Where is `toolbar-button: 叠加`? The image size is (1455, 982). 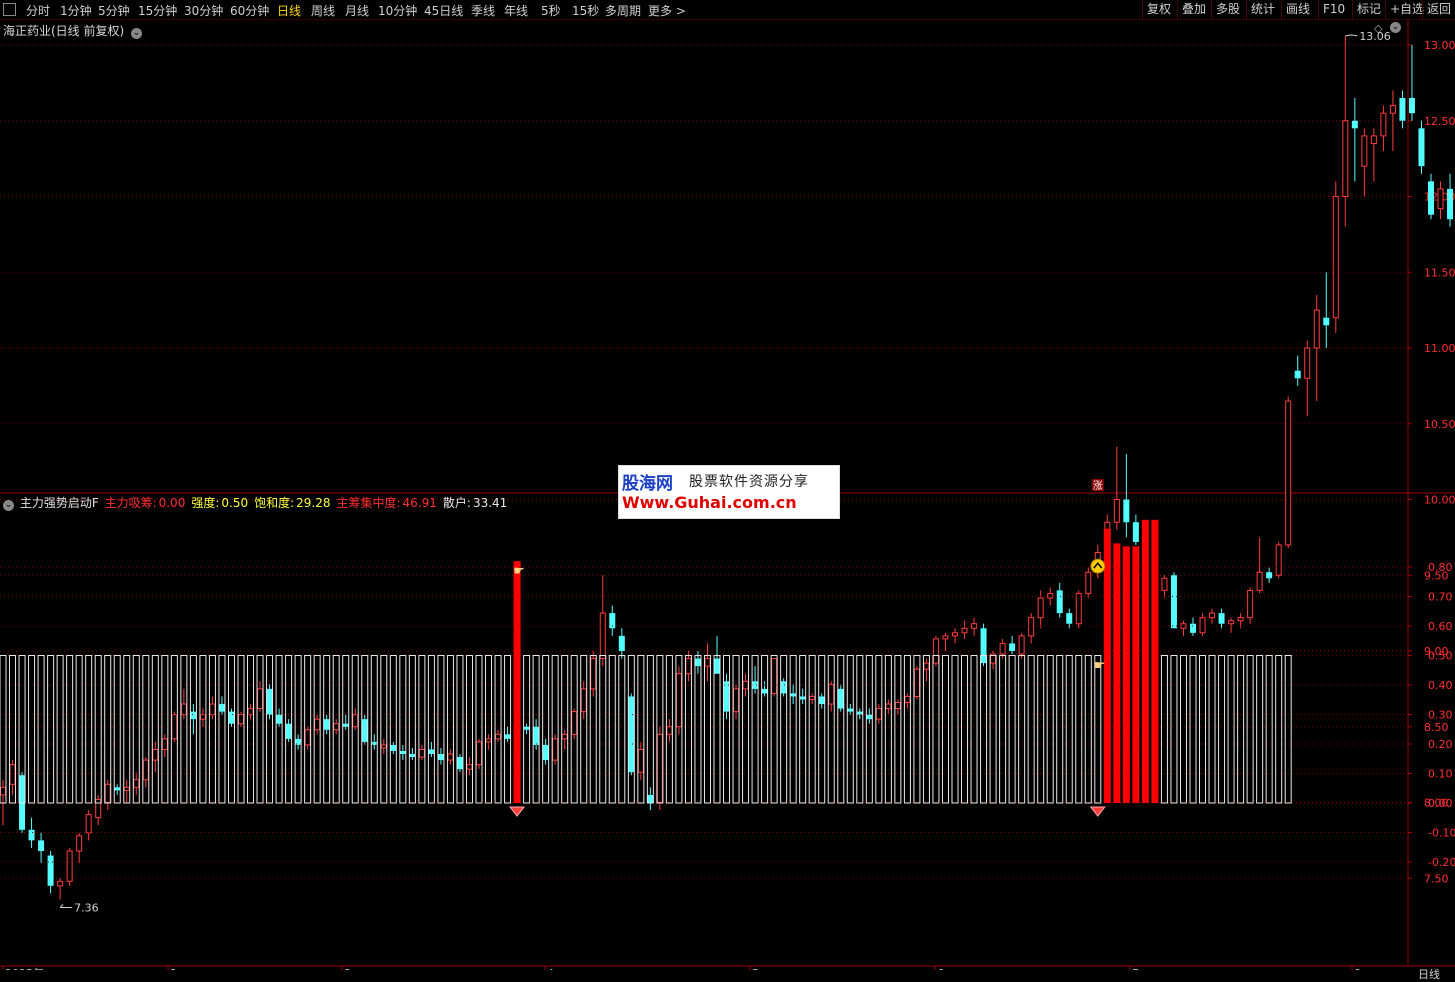 toolbar-button: 叠加 is located at coordinates (1193, 9).